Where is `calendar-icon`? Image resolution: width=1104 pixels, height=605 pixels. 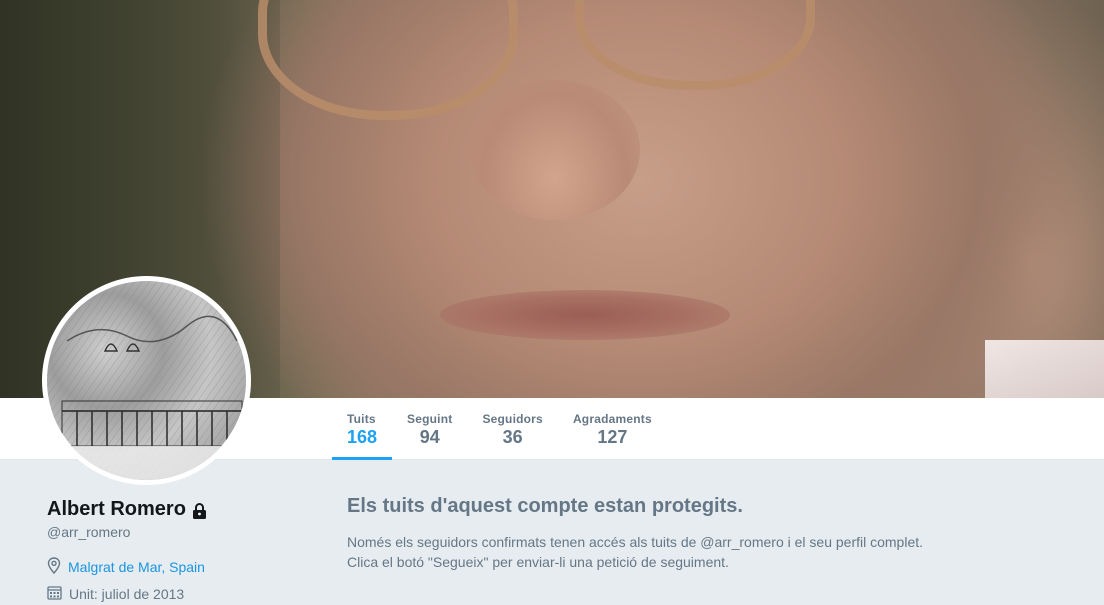
calendar-icon is located at coordinates (54, 594).